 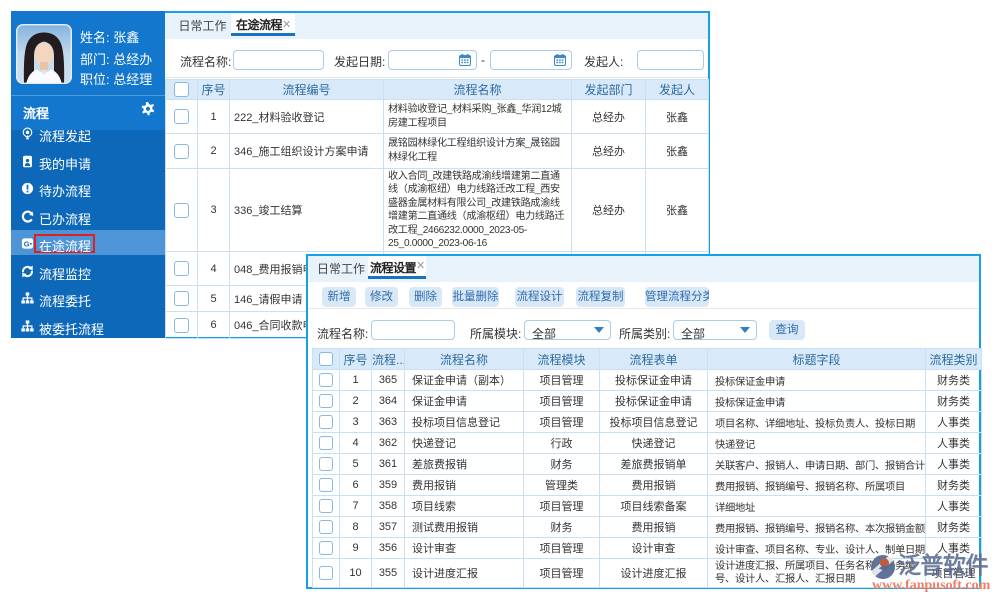 I want to click on svg-text: G, so click(x=27, y=243).